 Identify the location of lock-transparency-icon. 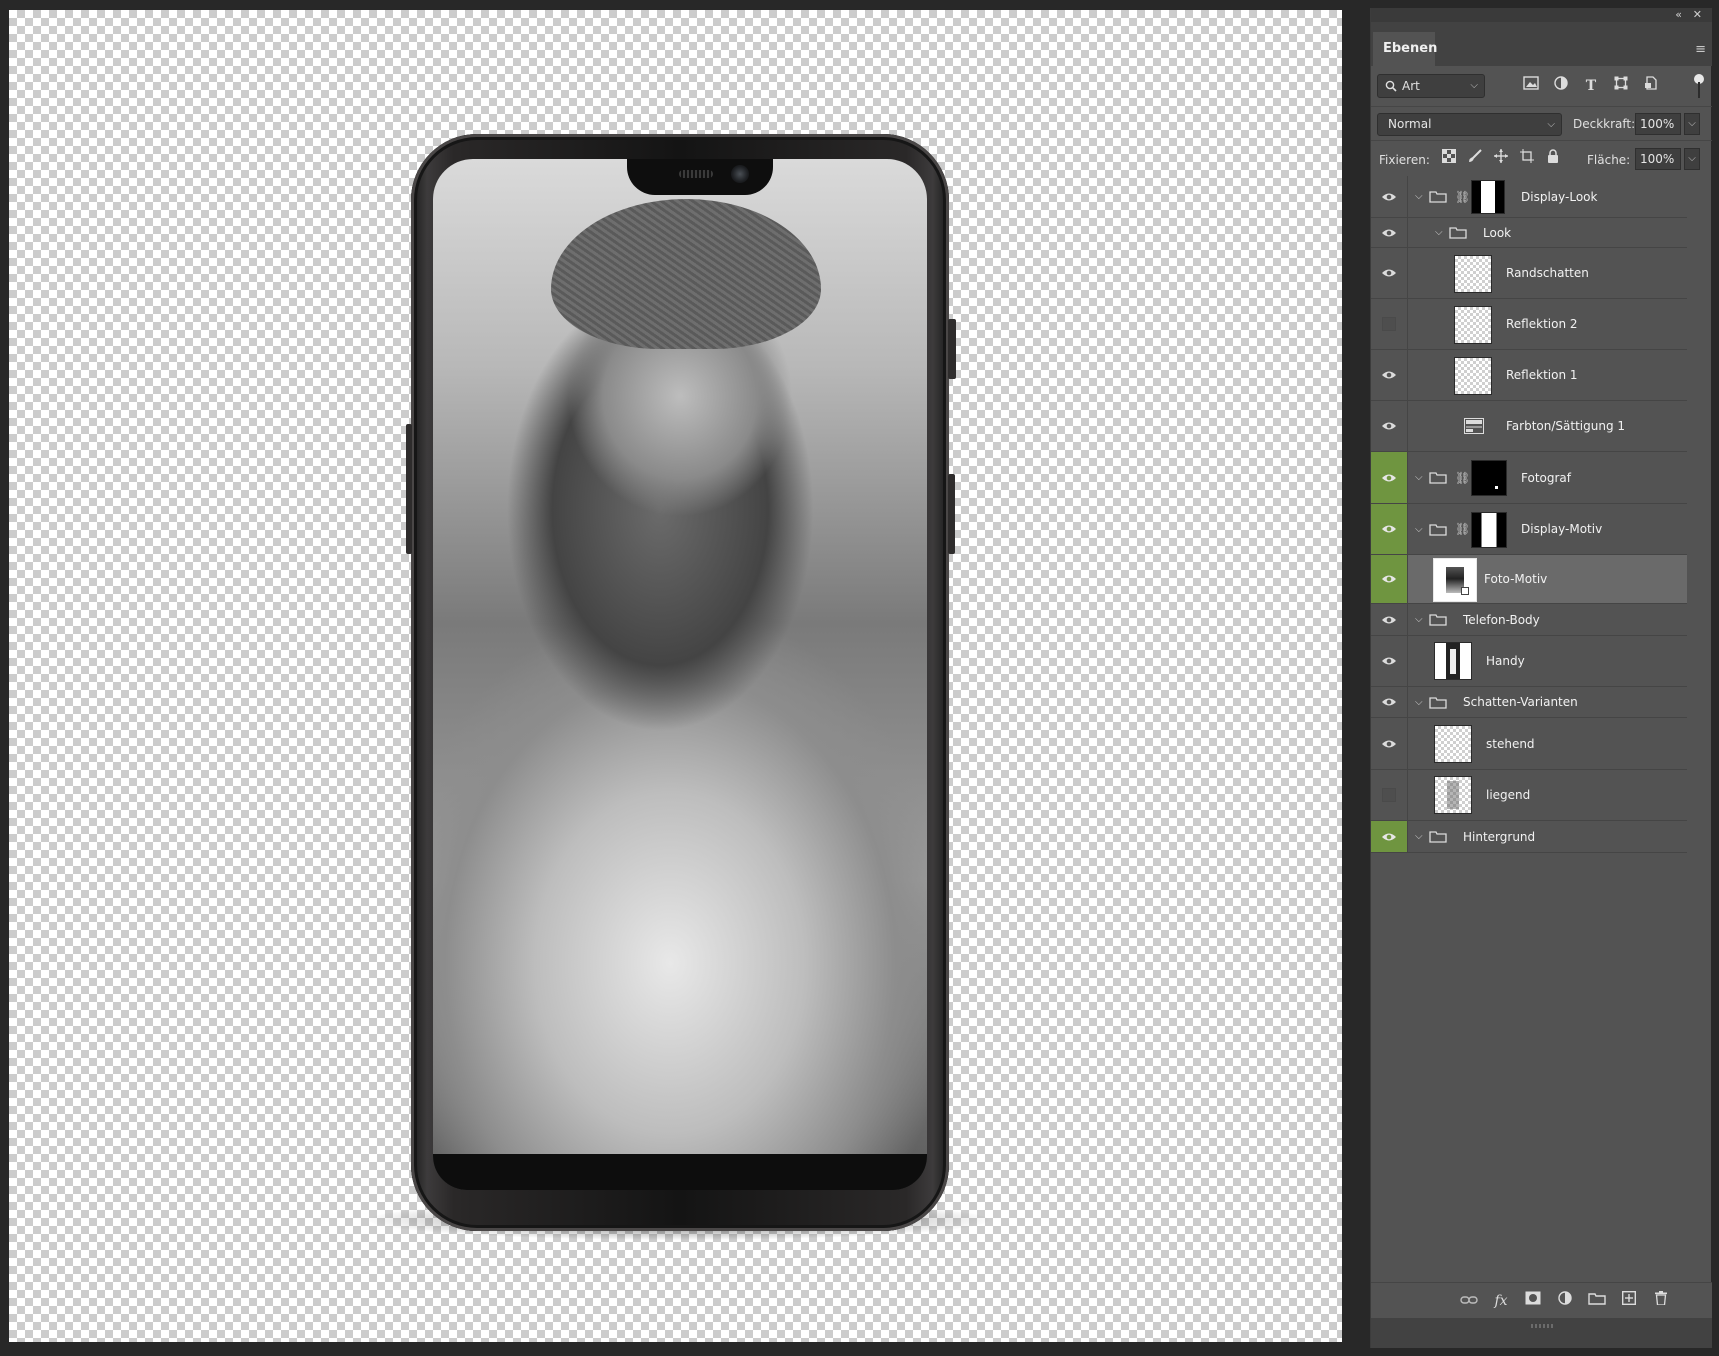
(1449, 159).